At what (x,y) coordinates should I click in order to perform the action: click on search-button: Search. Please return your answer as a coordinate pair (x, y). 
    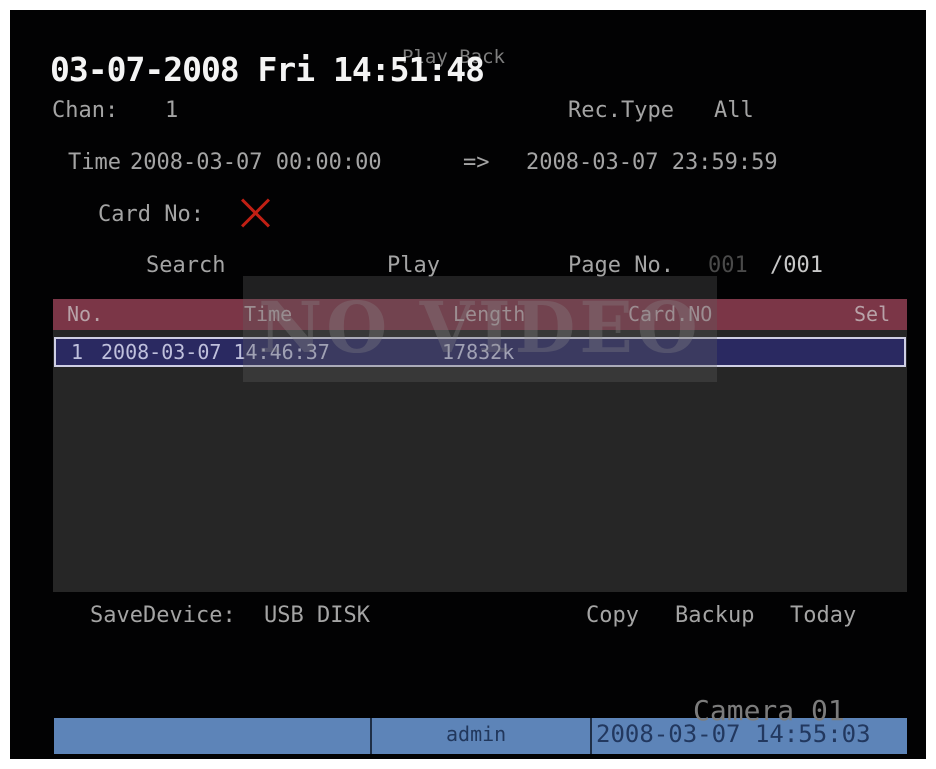
    Looking at the image, I should click on (185, 265).